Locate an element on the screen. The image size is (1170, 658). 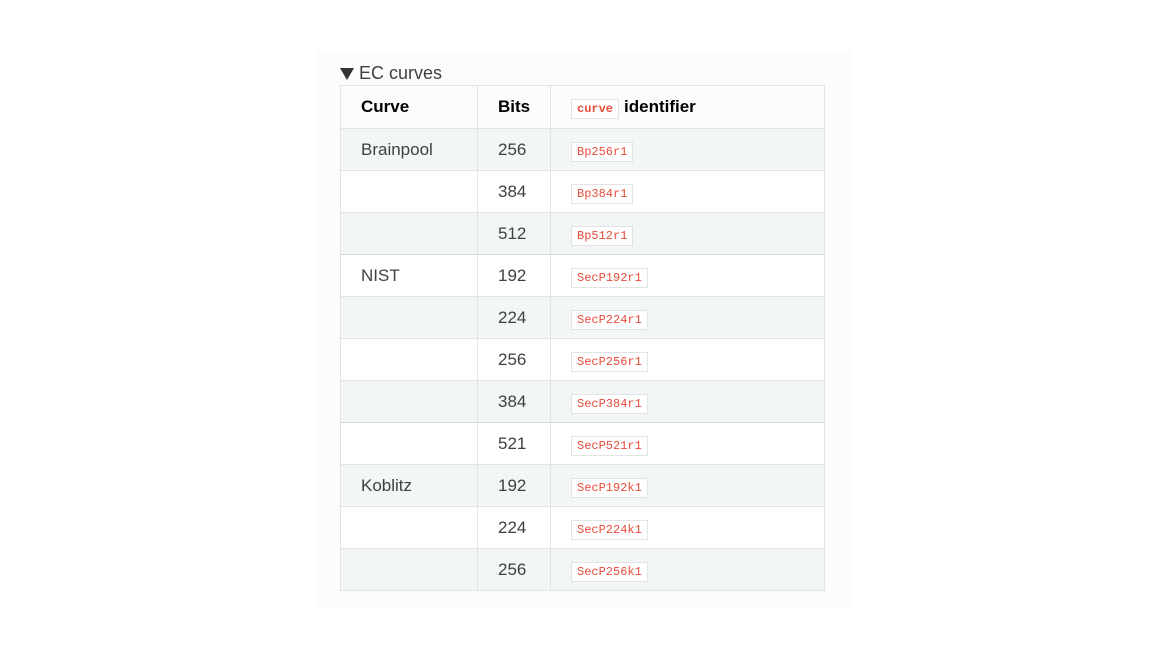
identifier-code: SecP256k1 is located at coordinates (609, 571).